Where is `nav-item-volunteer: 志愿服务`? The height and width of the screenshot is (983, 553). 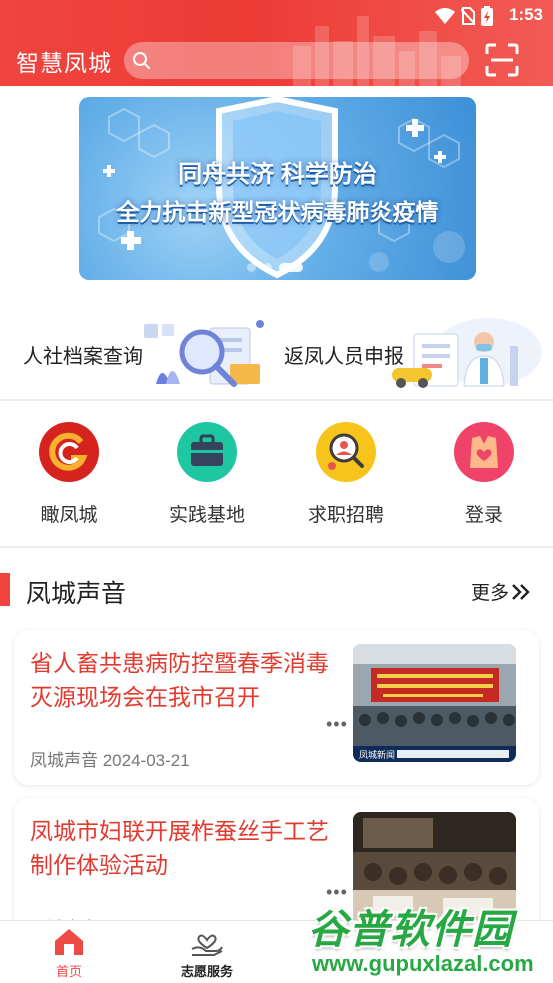 nav-item-volunteer: 志愿服务 is located at coordinates (207, 953).